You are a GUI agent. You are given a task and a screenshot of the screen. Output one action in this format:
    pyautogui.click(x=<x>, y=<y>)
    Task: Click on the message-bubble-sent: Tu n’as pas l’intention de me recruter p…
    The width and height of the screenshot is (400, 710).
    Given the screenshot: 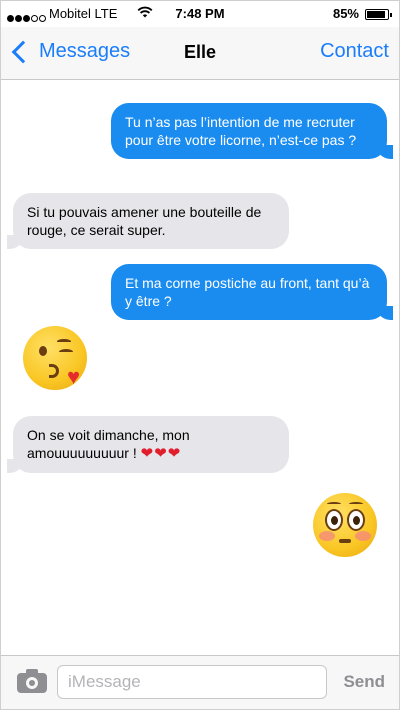 What is the action you would take?
    pyautogui.click(x=252, y=131)
    